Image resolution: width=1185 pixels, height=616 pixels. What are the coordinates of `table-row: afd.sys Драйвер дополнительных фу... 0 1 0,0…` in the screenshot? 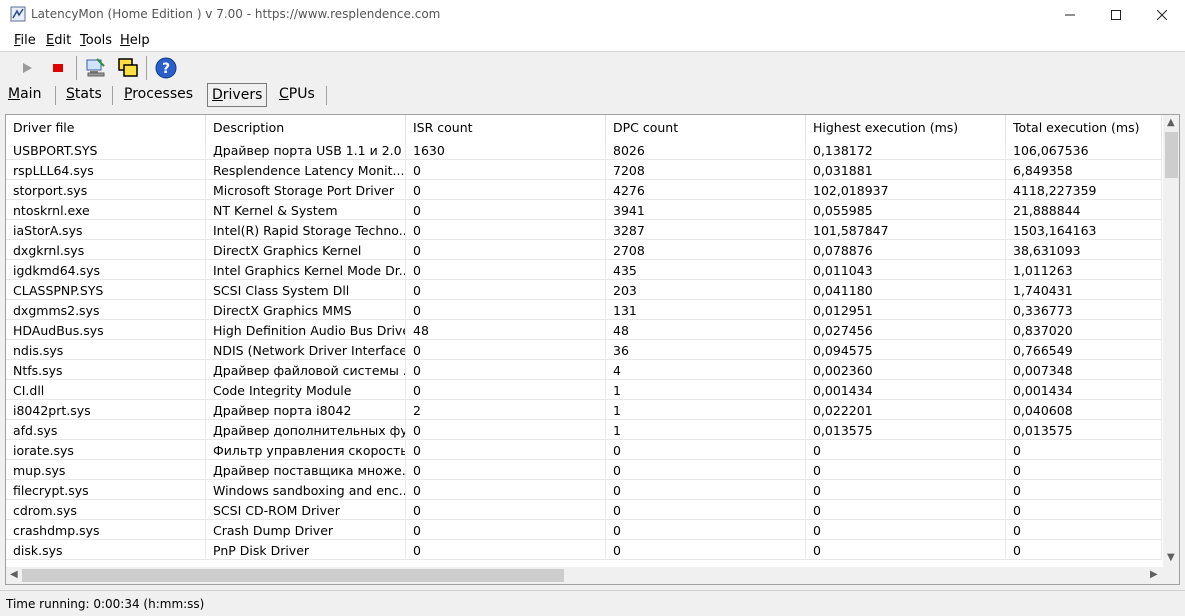 It's located at (584, 430).